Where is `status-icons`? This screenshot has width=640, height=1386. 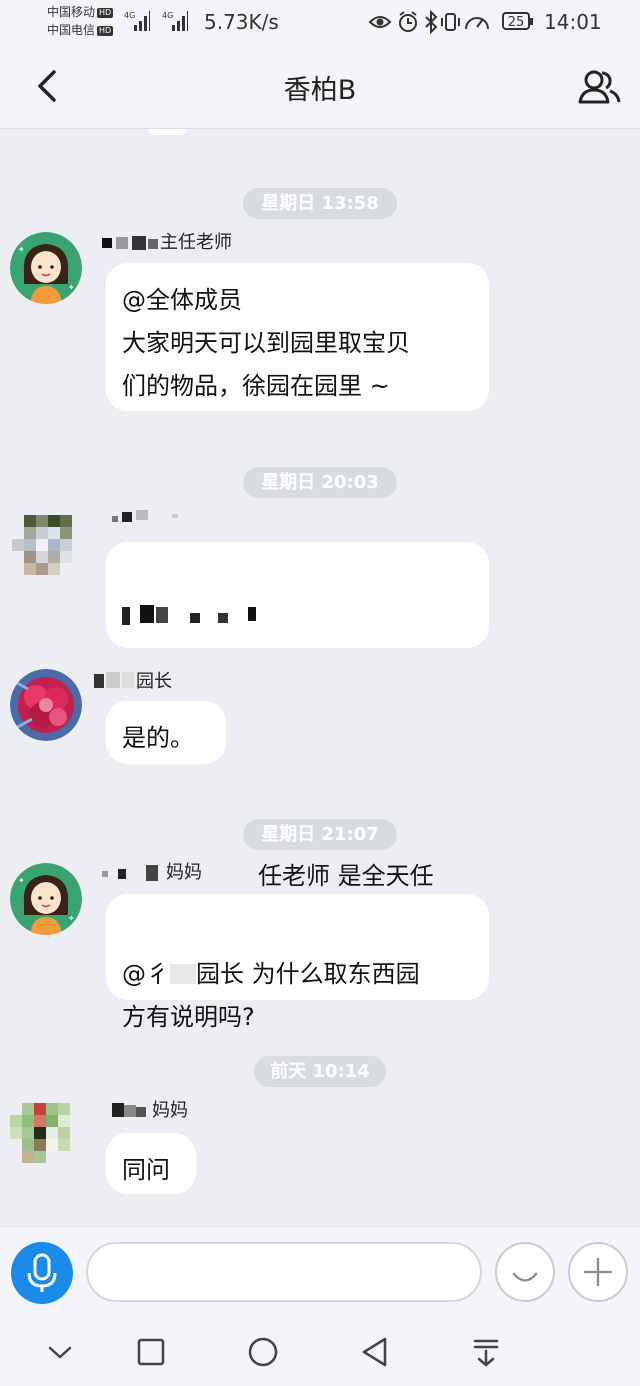 status-icons is located at coordinates (428, 22).